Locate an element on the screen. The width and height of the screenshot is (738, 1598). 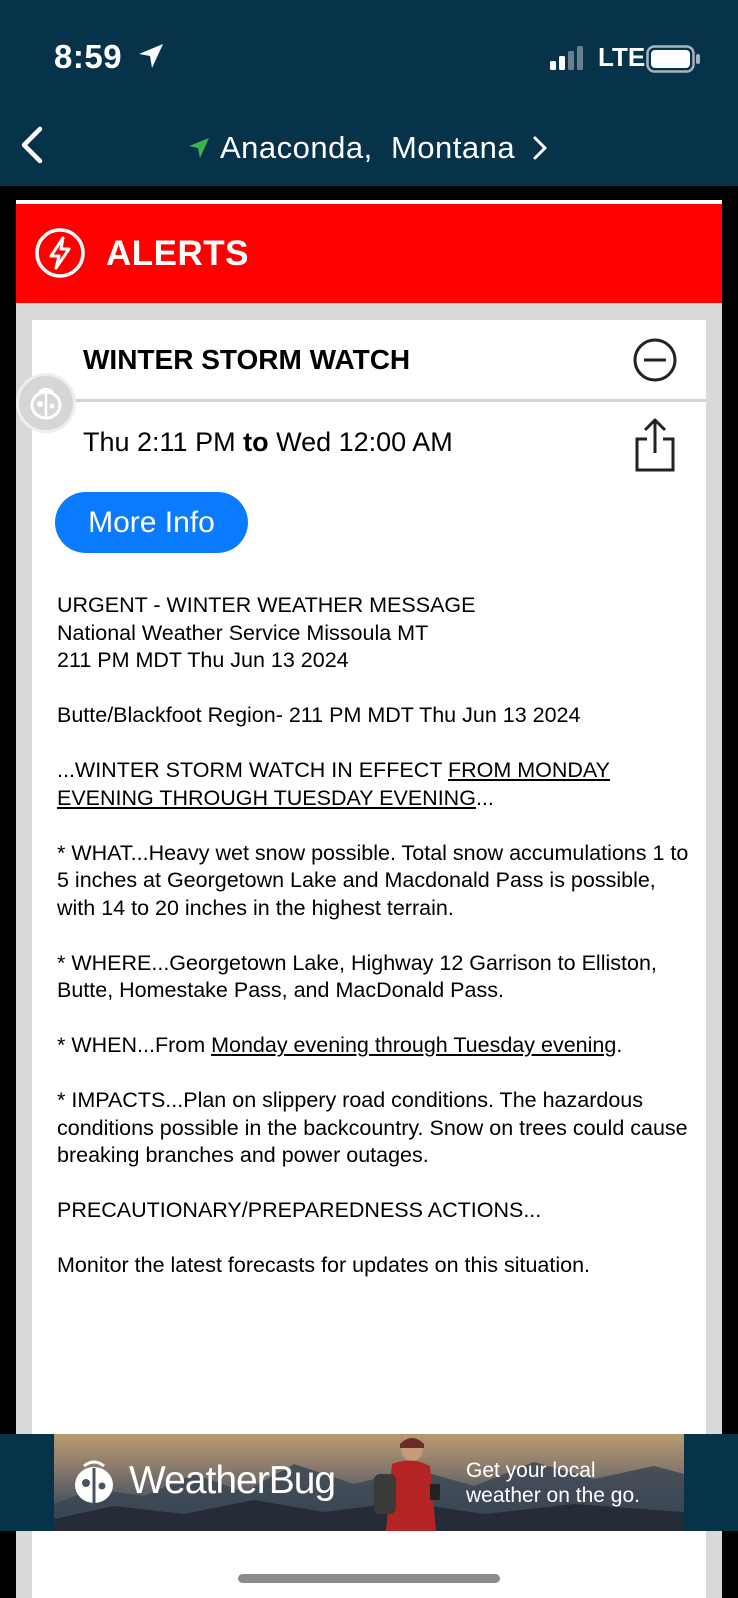
lightning-icon is located at coordinates (60, 253).